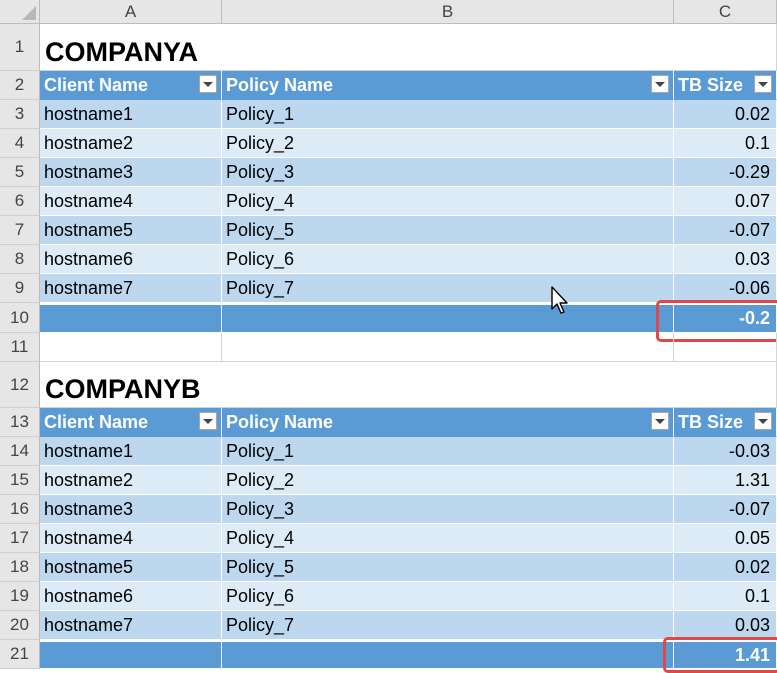 The height and width of the screenshot is (673, 777). I want to click on row-header-19: 19, so click(20, 596).